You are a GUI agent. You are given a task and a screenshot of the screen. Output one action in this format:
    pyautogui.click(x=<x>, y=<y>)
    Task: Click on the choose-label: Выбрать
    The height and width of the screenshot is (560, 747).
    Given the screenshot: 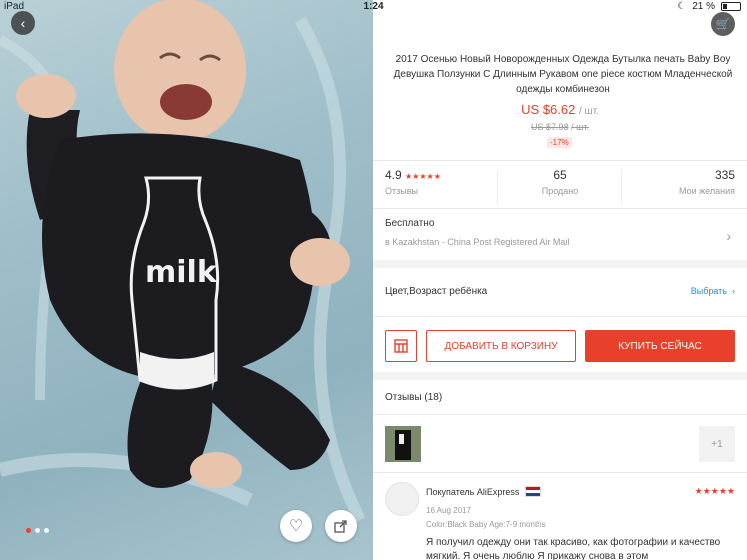 What is the action you would take?
    pyautogui.click(x=708, y=291)
    